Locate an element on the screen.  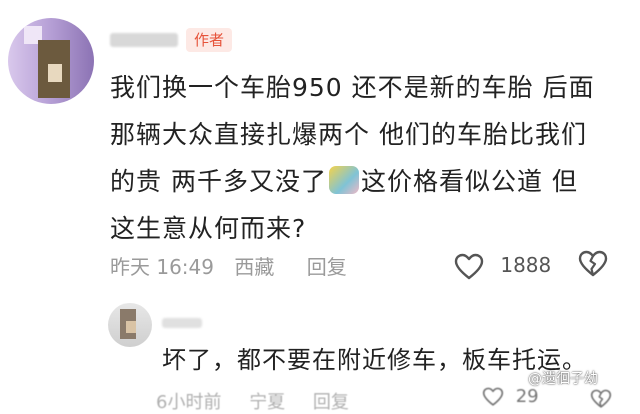
reply-dislike-button is located at coordinates (601, 398).